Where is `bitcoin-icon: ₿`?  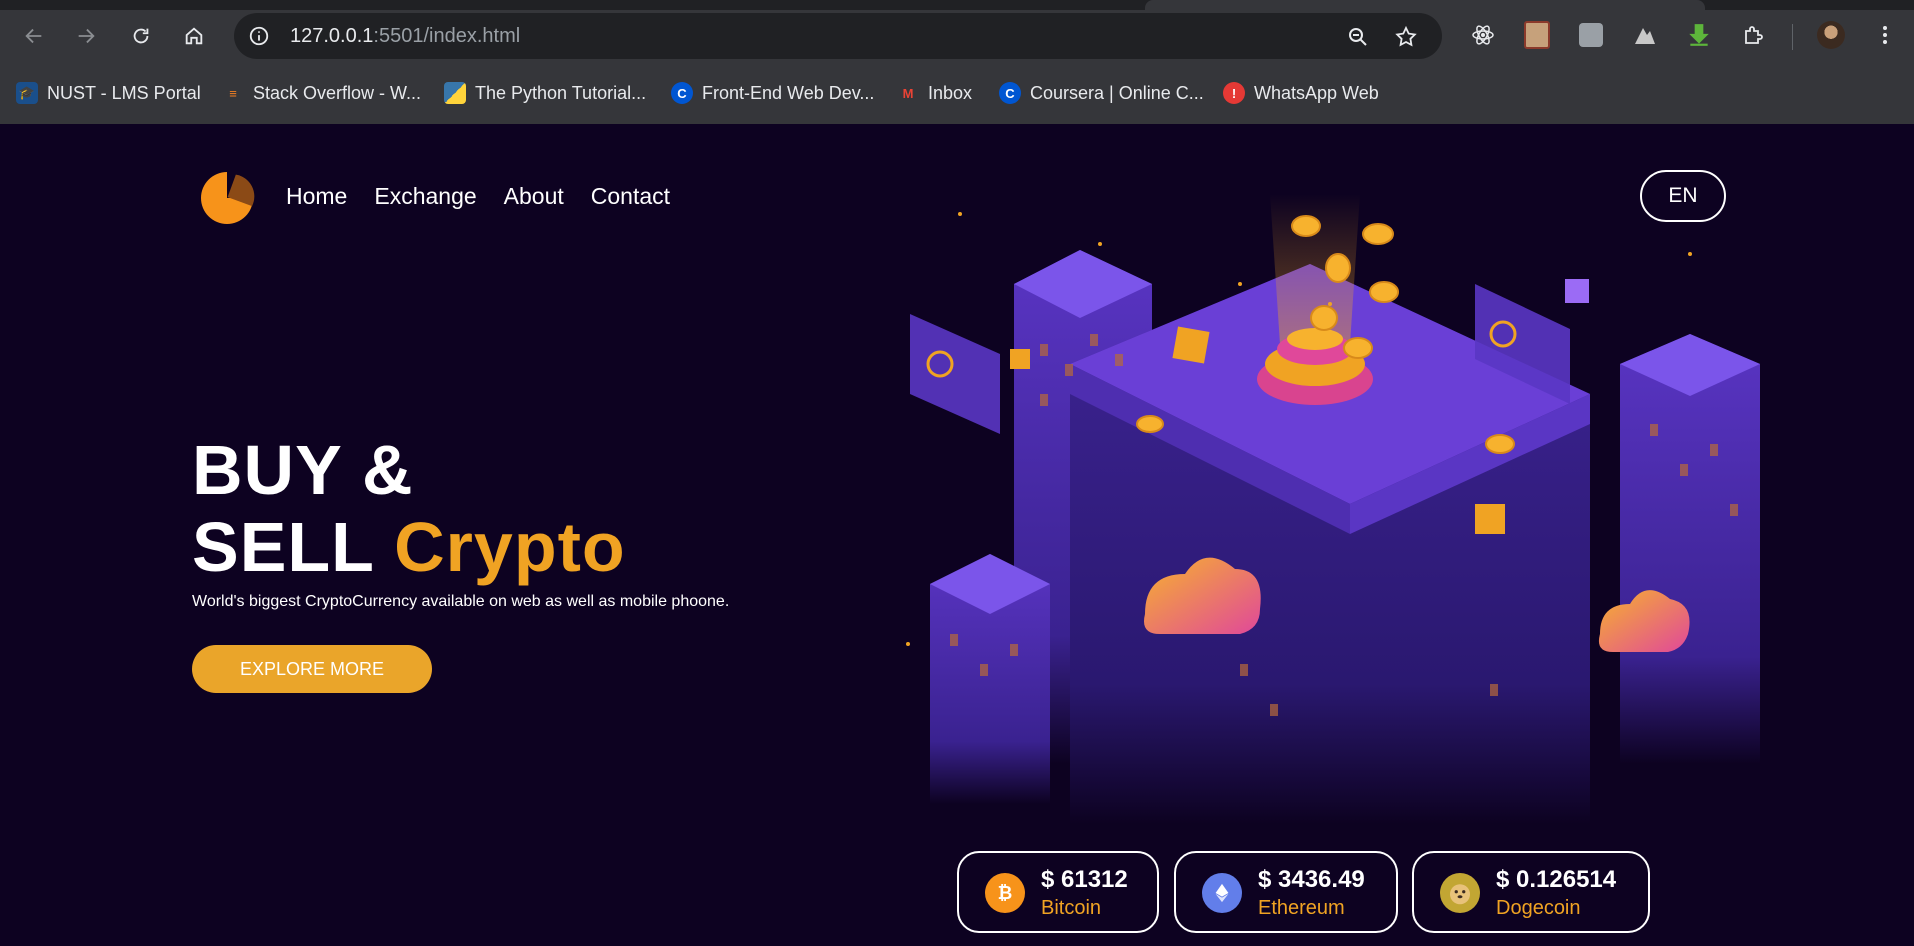 bitcoin-icon: ₿ is located at coordinates (1005, 893).